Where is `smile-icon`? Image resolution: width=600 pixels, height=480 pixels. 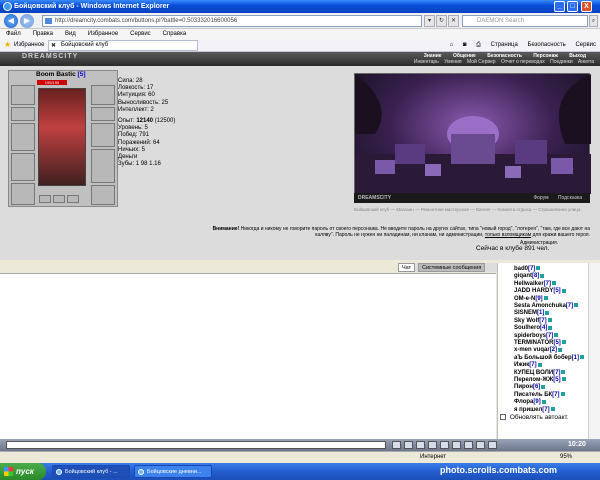 smile-icon is located at coordinates (408, 445).